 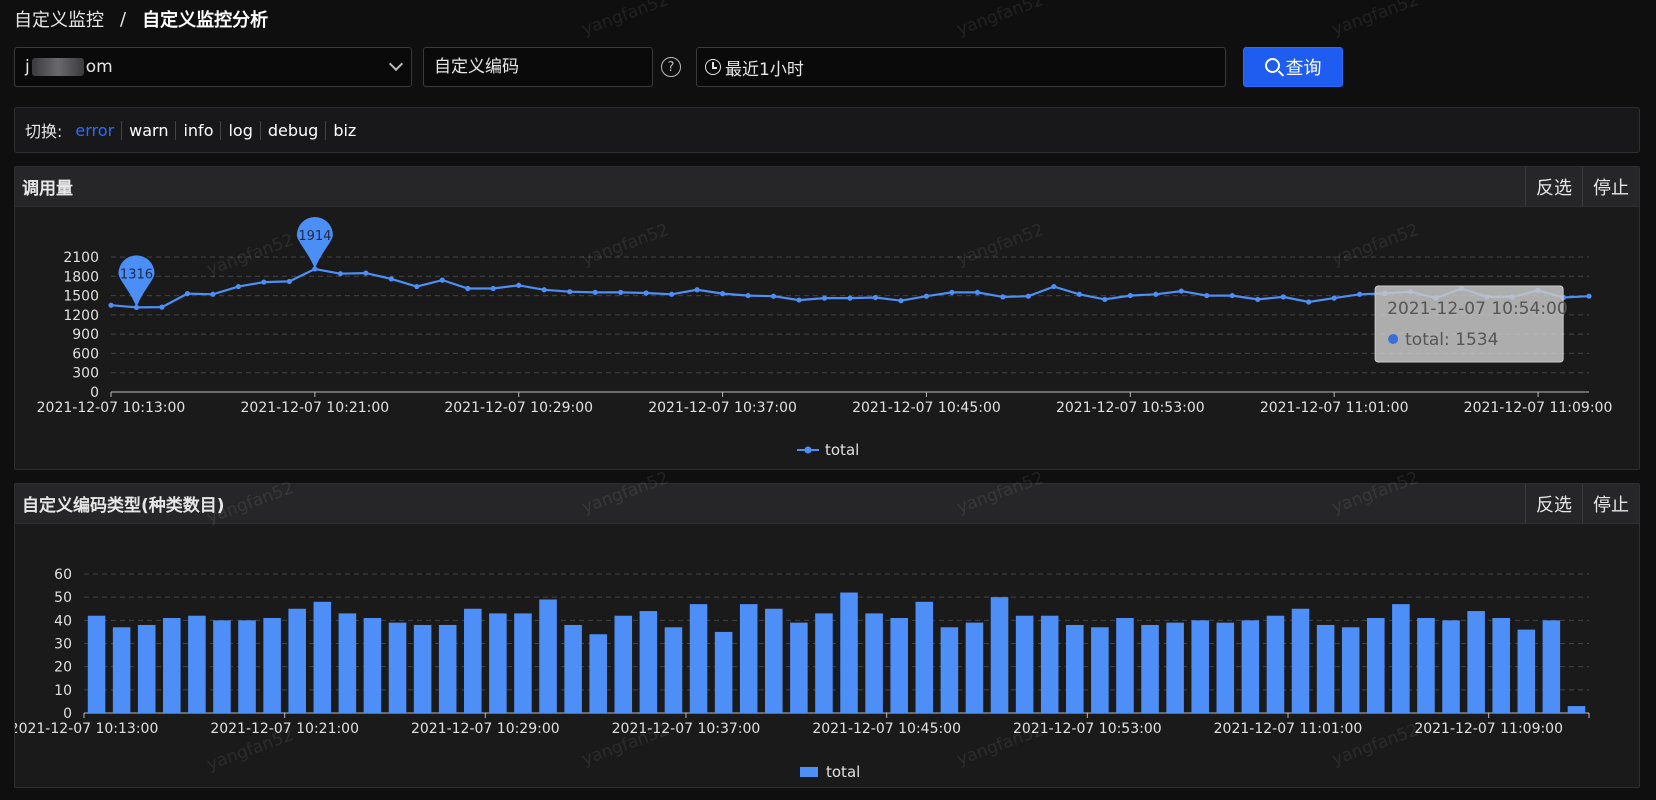 I want to click on custom-code-input, so click(x=538, y=67).